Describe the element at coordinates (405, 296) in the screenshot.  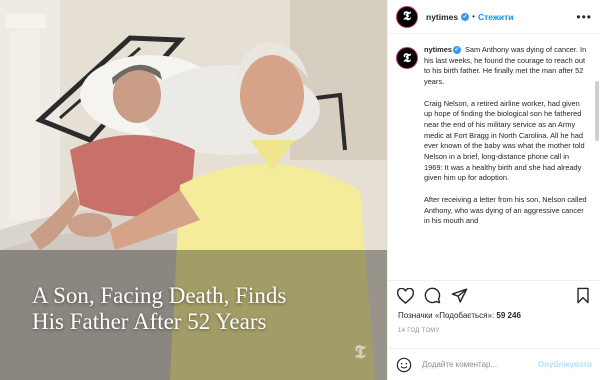
I see `heart-icon` at that location.